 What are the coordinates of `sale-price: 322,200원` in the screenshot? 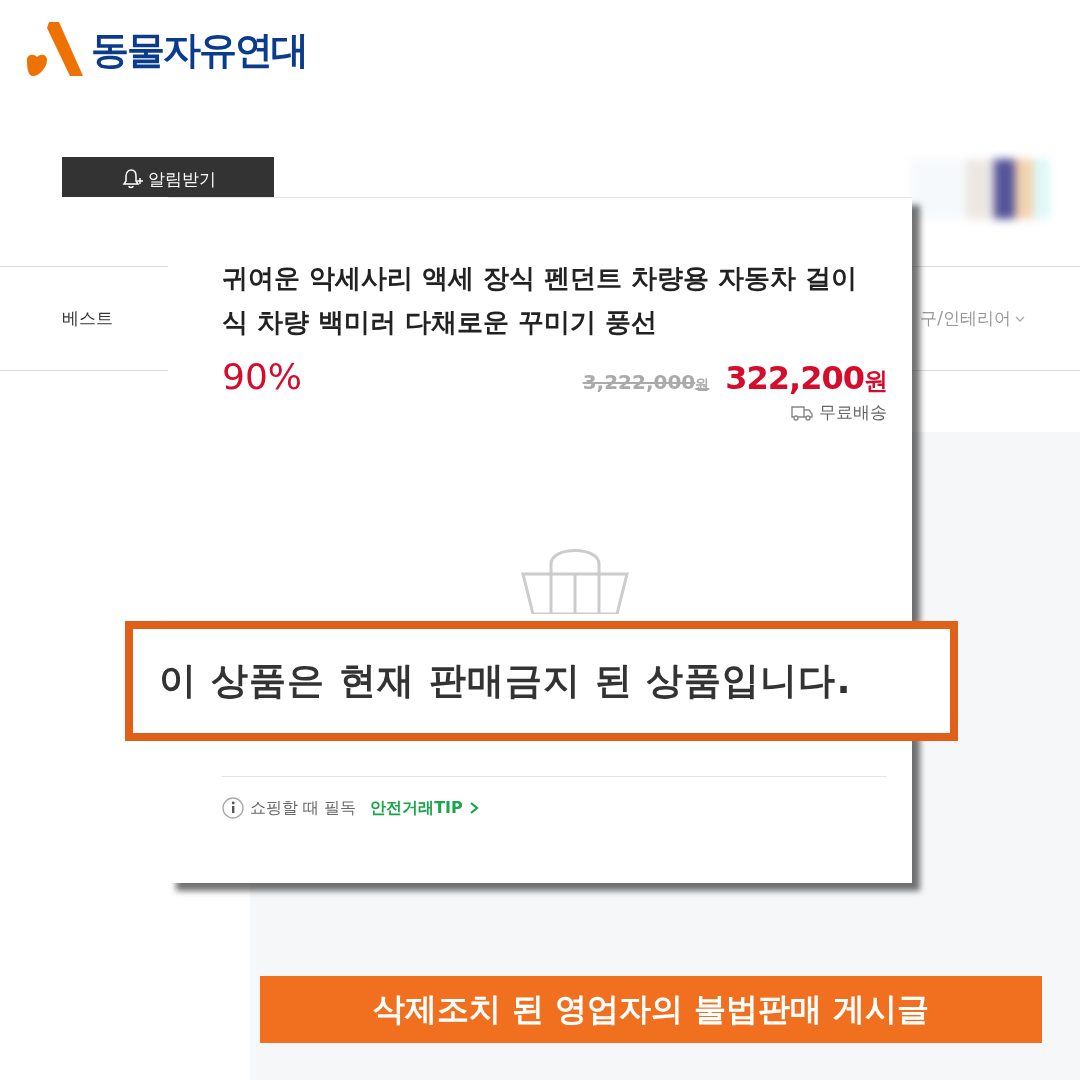 It's located at (806, 378).